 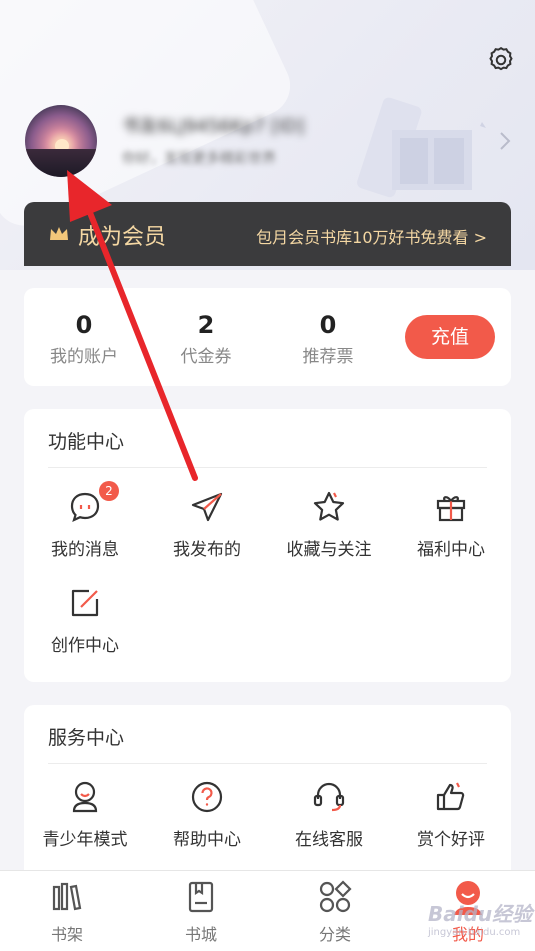 I want to click on function-center-title: 功能中心, so click(x=86, y=442).